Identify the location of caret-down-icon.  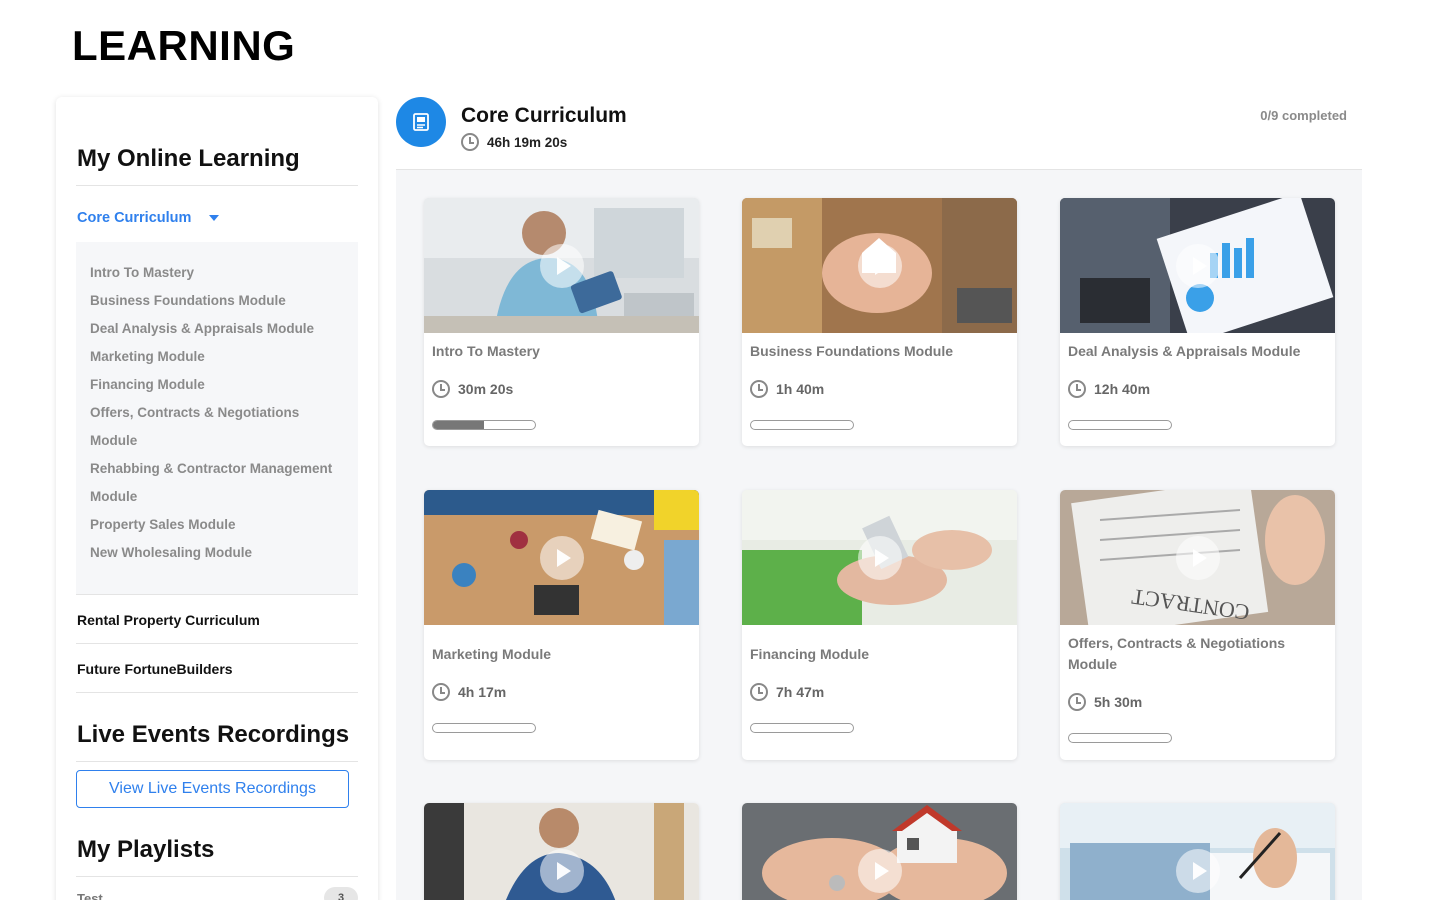
(214, 218).